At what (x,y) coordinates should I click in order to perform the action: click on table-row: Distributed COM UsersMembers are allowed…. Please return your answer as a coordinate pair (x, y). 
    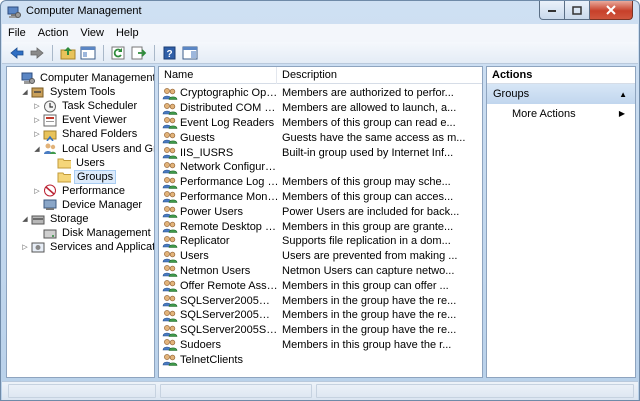
    Looking at the image, I should click on (320, 108).